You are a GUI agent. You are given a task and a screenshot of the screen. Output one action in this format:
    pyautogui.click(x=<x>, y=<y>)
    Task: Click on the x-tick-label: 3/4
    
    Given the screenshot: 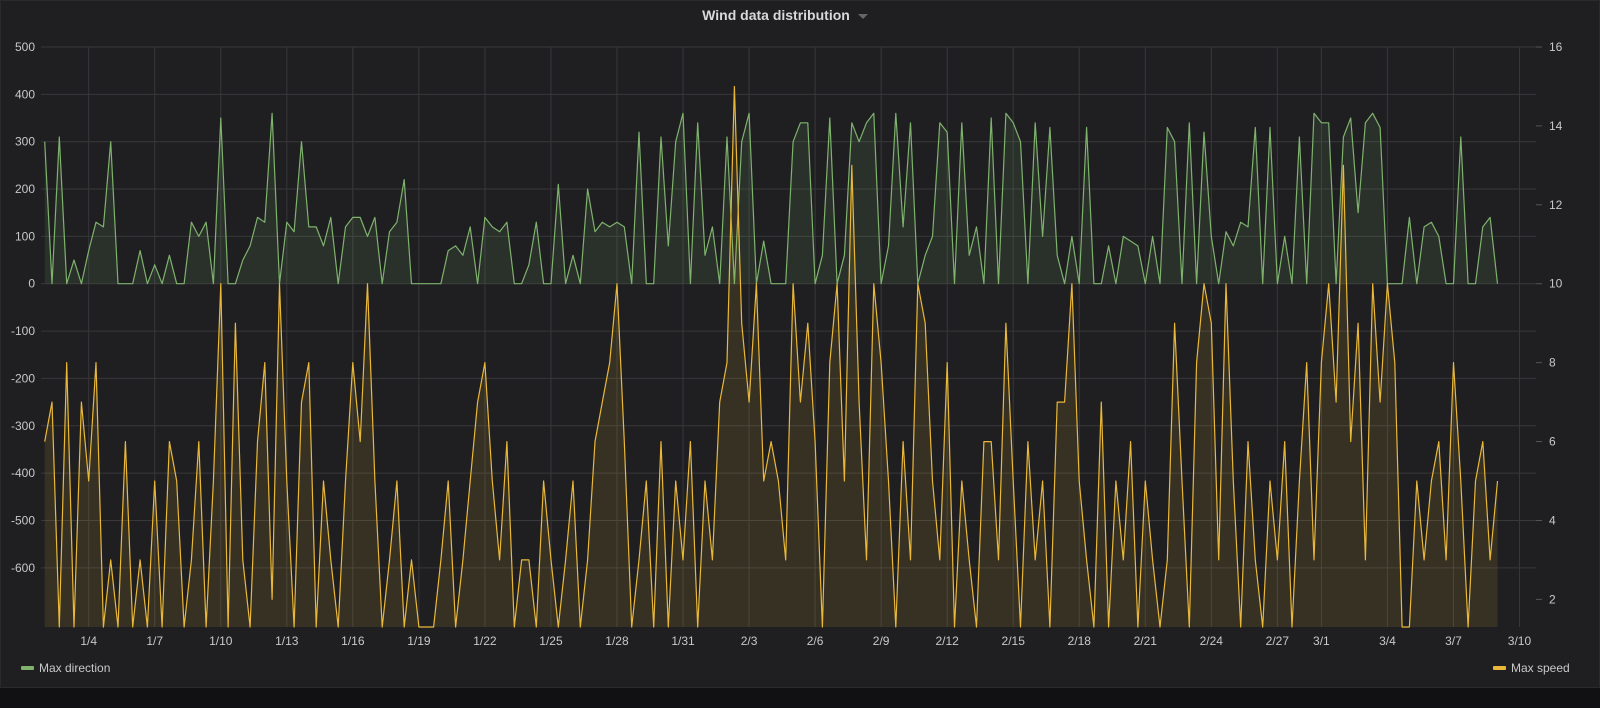 What is the action you would take?
    pyautogui.click(x=1387, y=641)
    